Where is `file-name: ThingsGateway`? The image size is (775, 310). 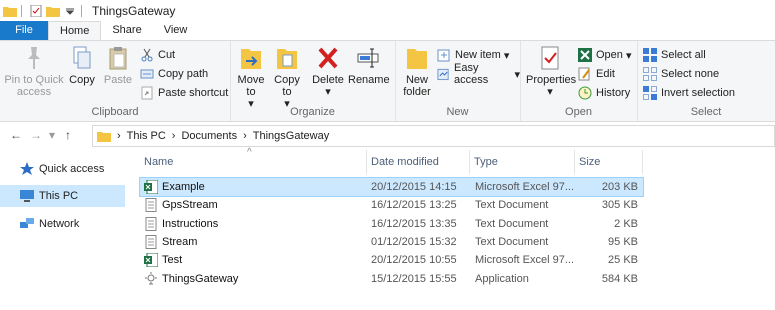 file-name: ThingsGateway is located at coordinates (200, 278).